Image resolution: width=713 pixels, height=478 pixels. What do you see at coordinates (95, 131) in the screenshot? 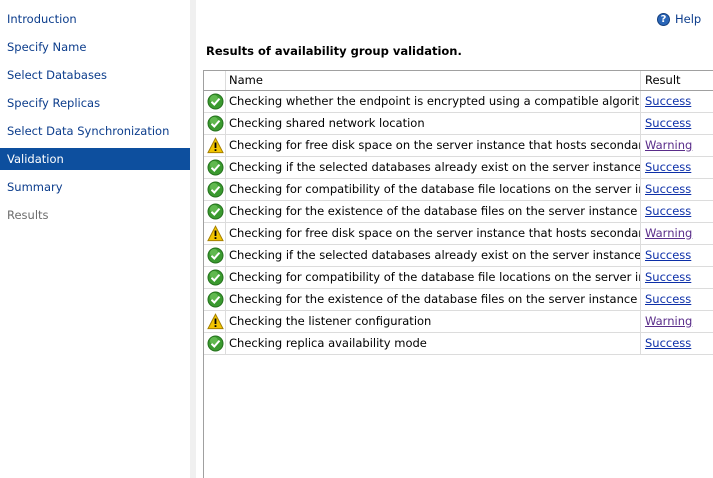
I see `sidebar-item-select-data-synchronization: Select Data Synchronization` at bounding box center [95, 131].